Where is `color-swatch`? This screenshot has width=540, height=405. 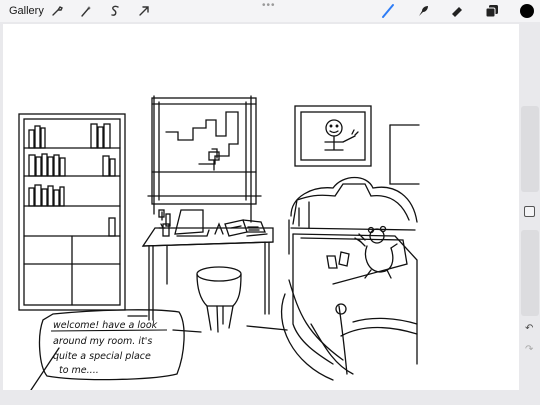 color-swatch is located at coordinates (527, 11).